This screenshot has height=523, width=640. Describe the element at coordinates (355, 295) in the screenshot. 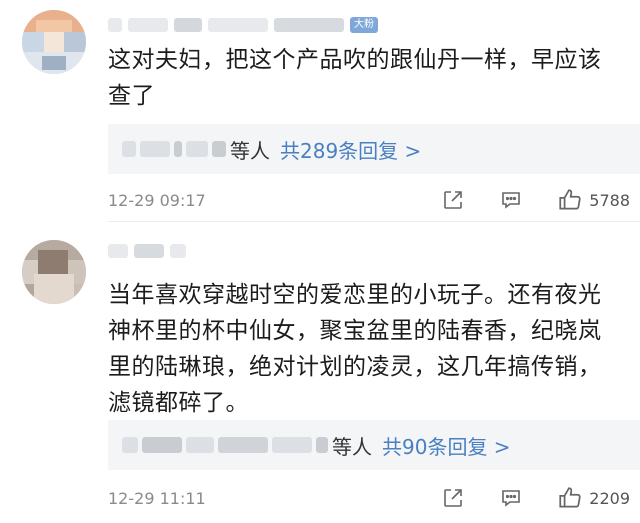

I see `comment-text-line: 当年喜欢穿越时空的爱恋里的小玩子。还有夜光` at that location.